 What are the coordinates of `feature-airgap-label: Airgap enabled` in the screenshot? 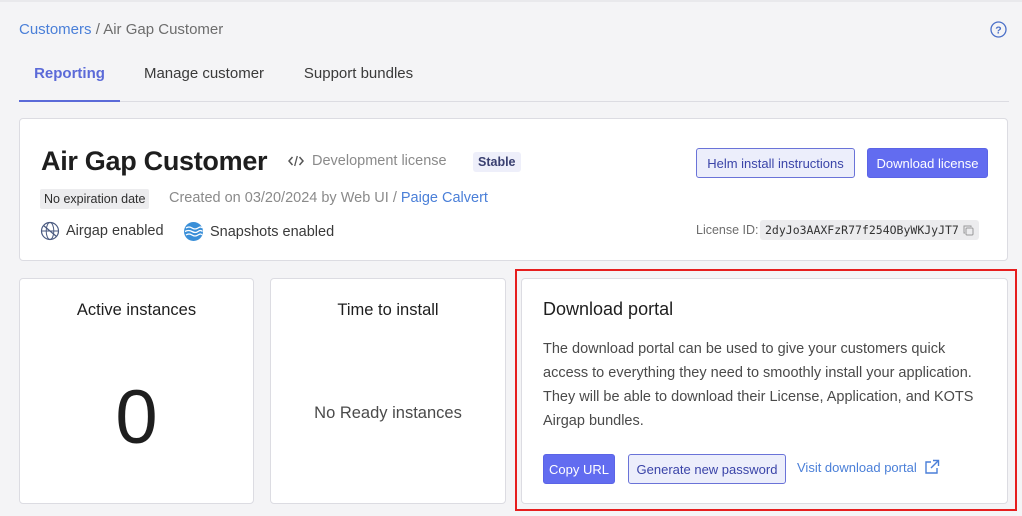 It's located at (115, 231).